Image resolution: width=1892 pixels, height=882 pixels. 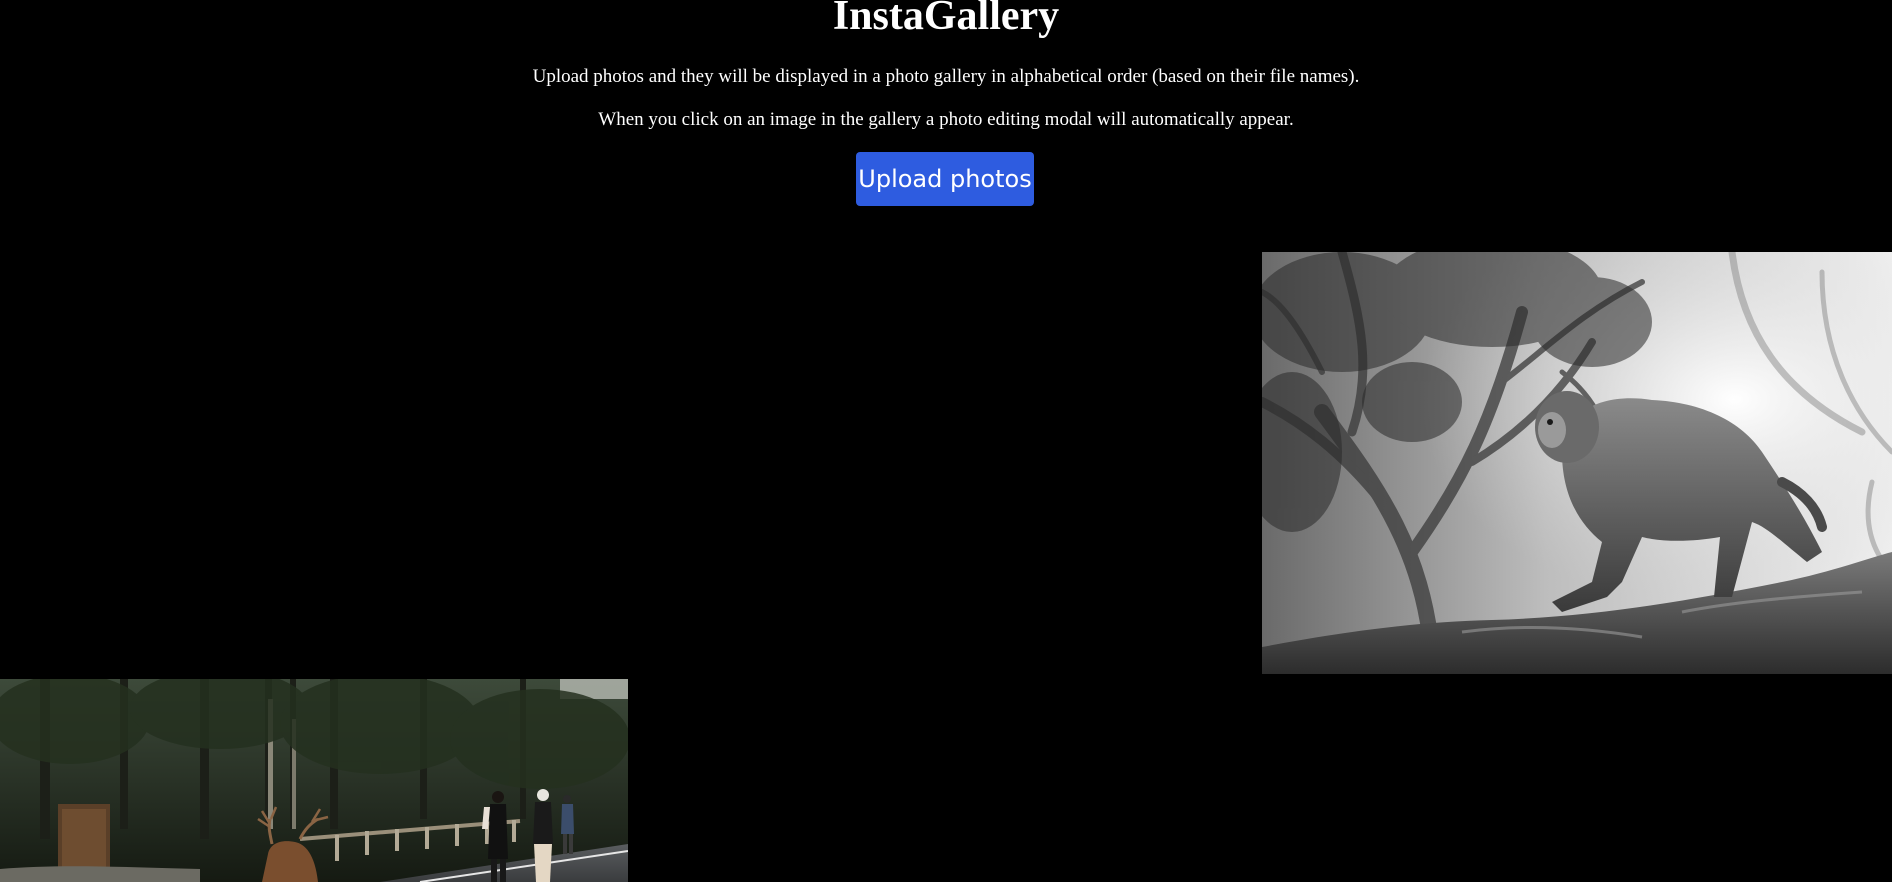 I want to click on gallery-image-deer, so click(x=314, y=780).